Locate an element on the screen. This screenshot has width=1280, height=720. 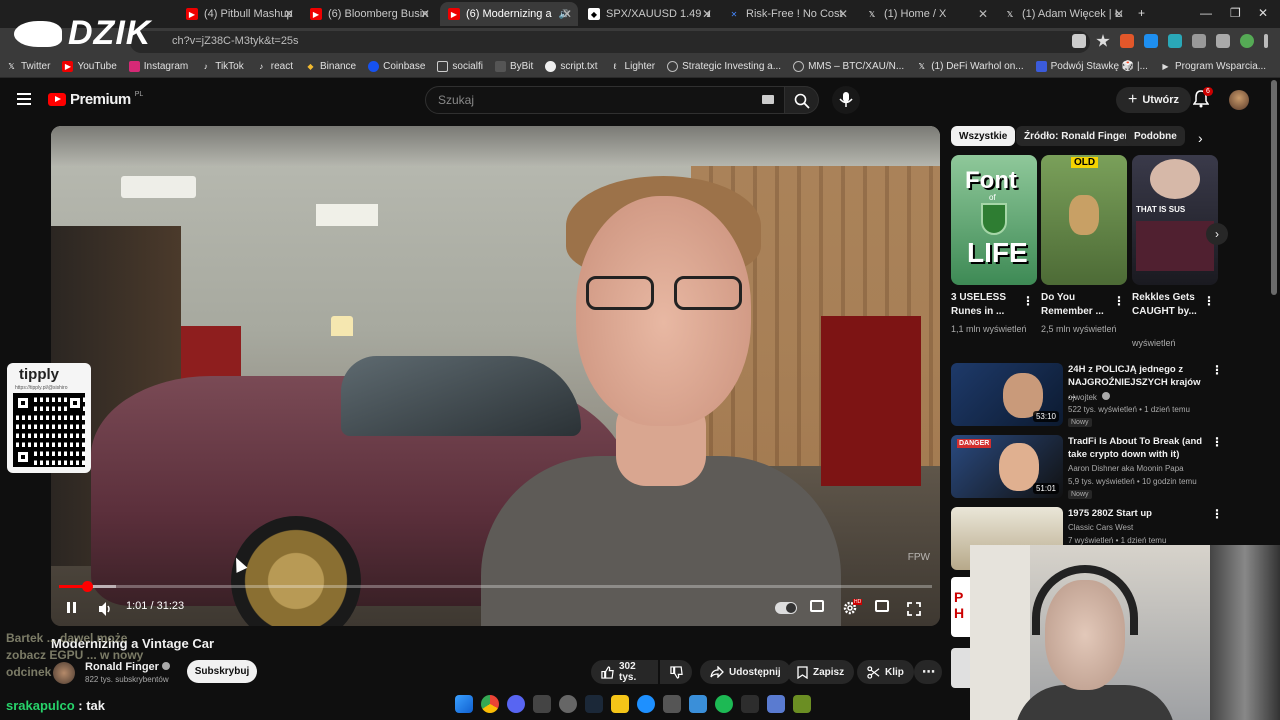
browser-tab: ▶ (4) Pitbull Mashup - YouT ✕ is located at coordinates (239, 14).